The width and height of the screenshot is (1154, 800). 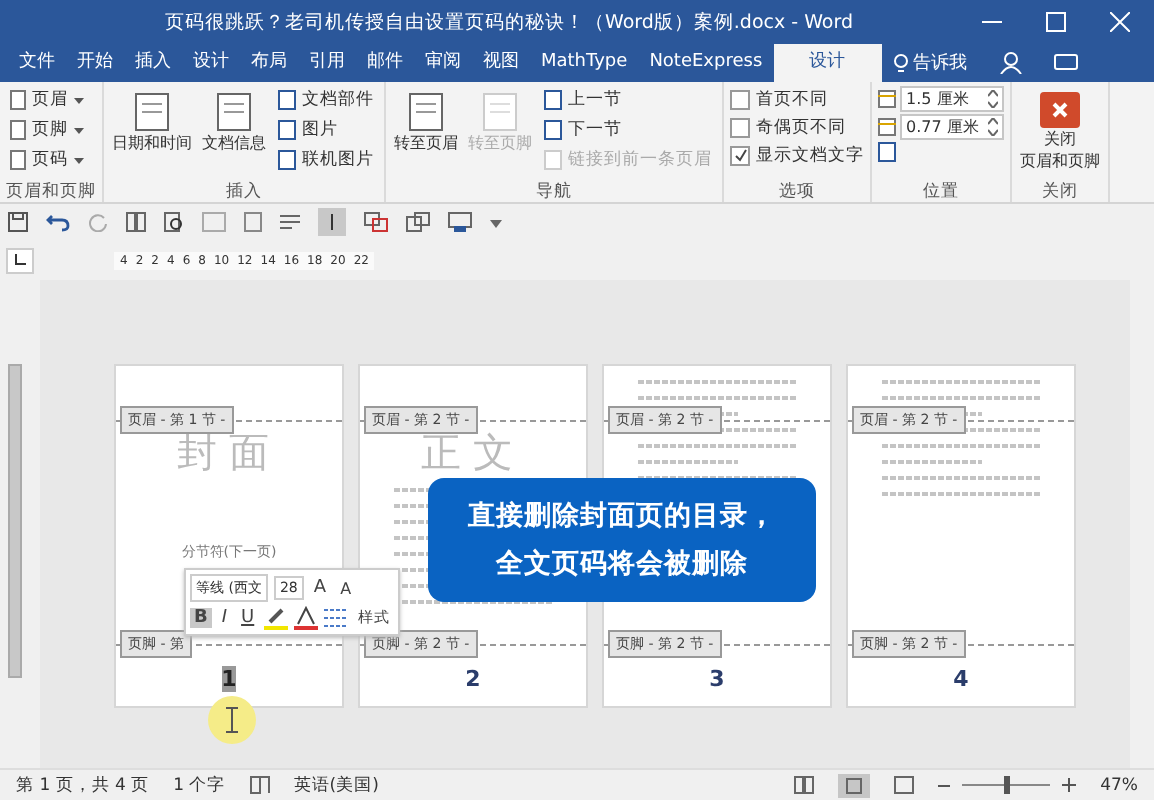 I want to click on zoom-level: 47%, so click(x=1119, y=785).